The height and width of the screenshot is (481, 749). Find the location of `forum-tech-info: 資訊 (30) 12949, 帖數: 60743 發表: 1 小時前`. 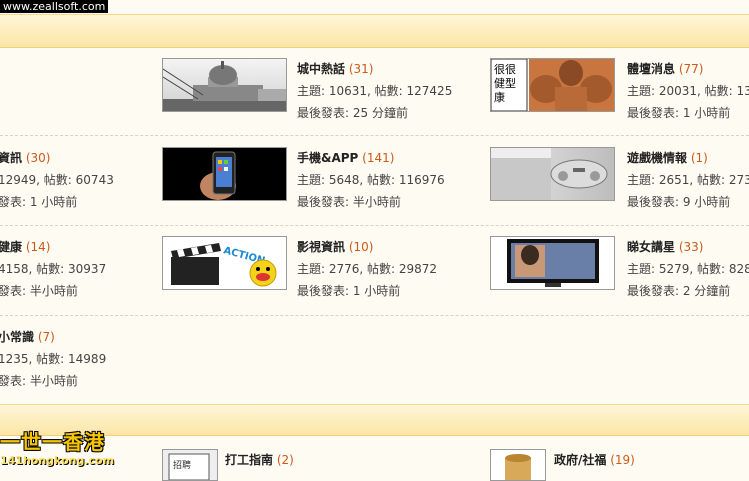

forum-tech-info: 資訊 (30) 12949, 帖數: 60743 發表: 1 小時前 is located at coordinates (57, 180).